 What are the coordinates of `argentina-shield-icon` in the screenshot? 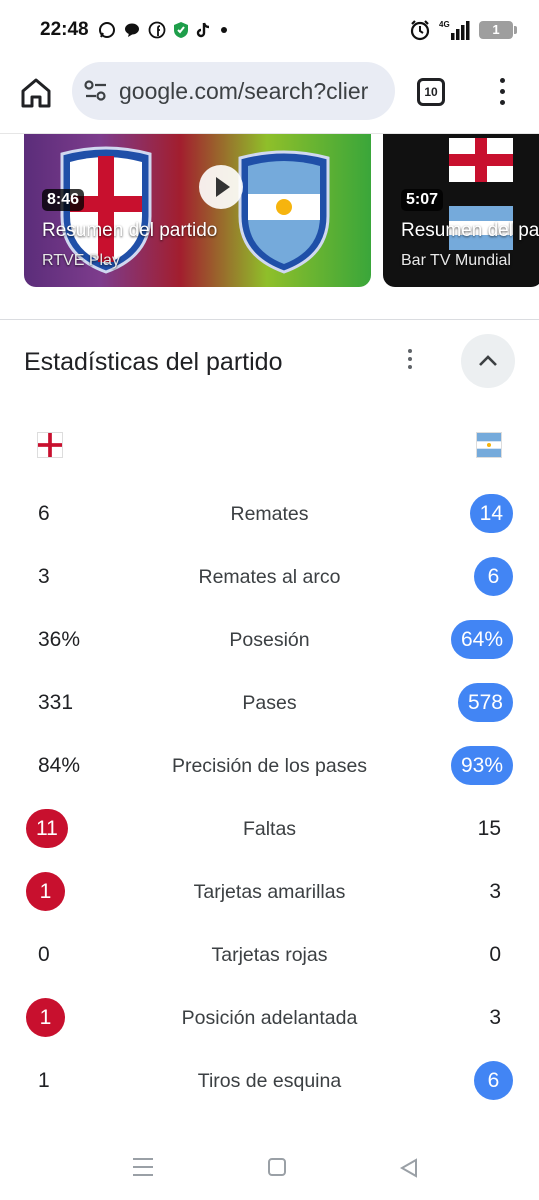 It's located at (284, 212).